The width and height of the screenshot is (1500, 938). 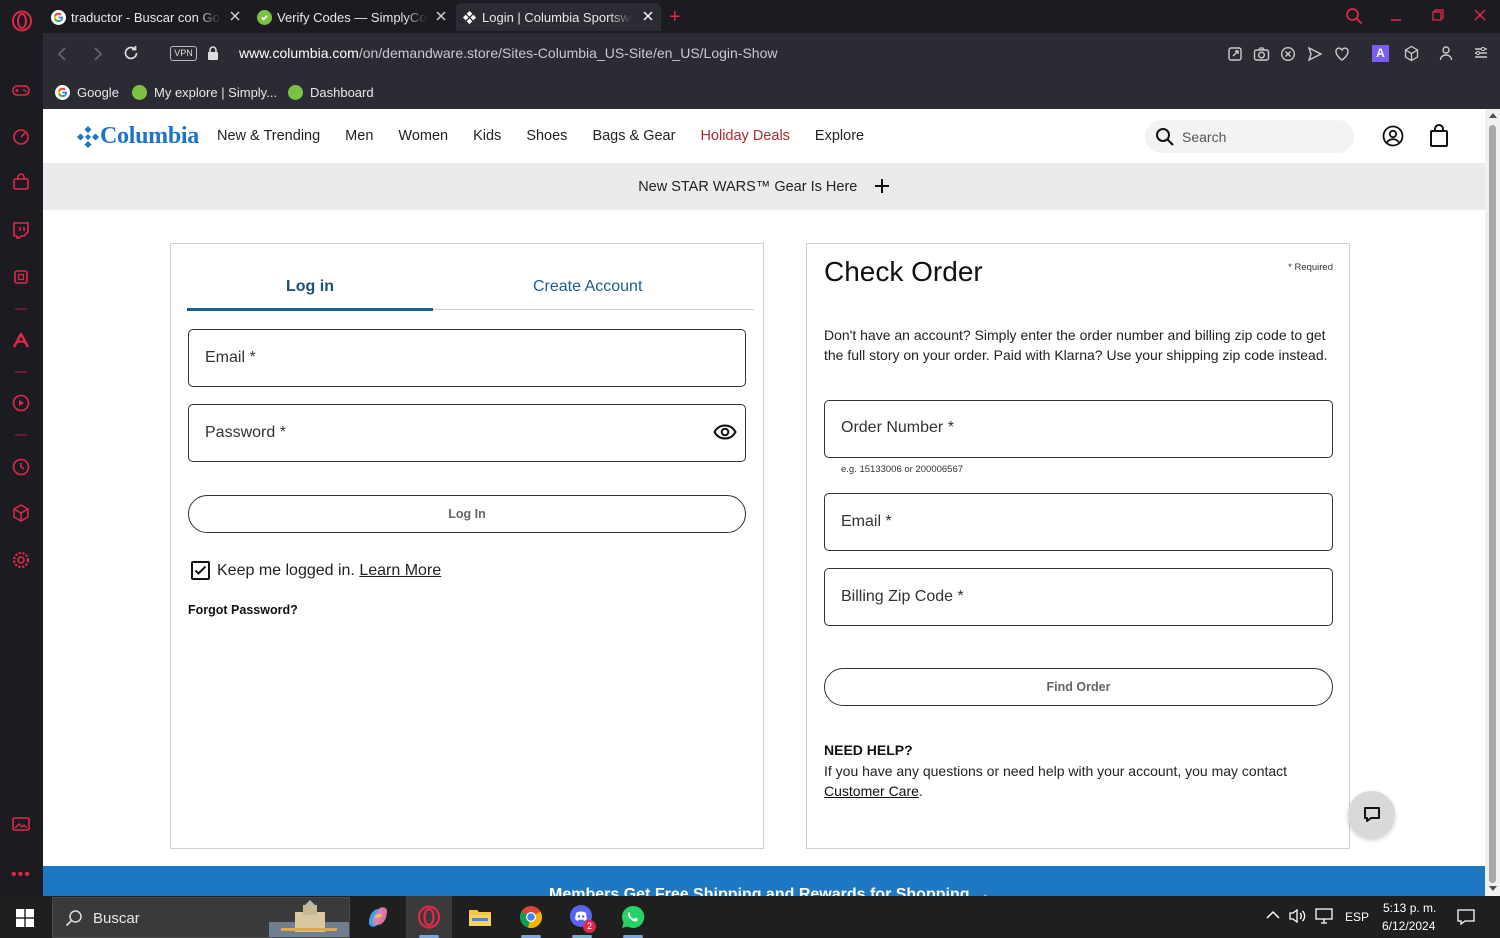 What do you see at coordinates (21, 277) in the screenshot?
I see `chip-icon` at bounding box center [21, 277].